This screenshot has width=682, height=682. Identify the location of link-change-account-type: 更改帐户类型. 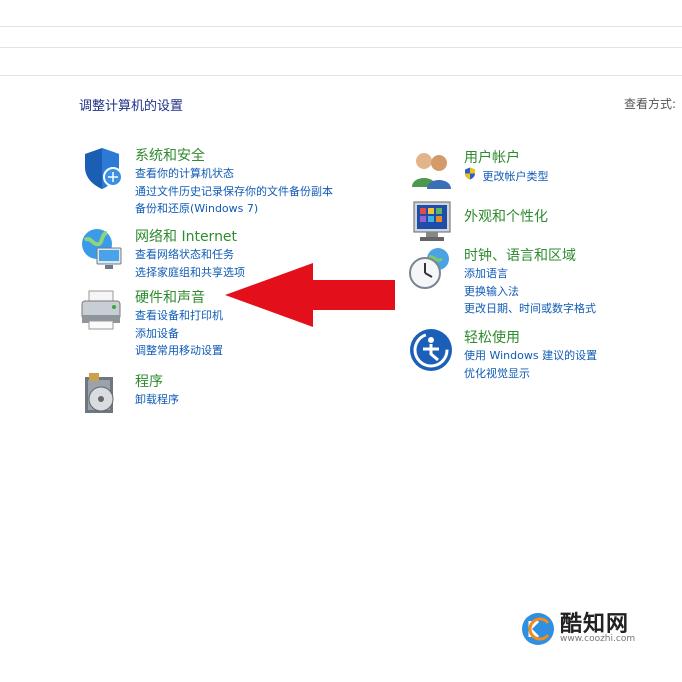
(506, 176).